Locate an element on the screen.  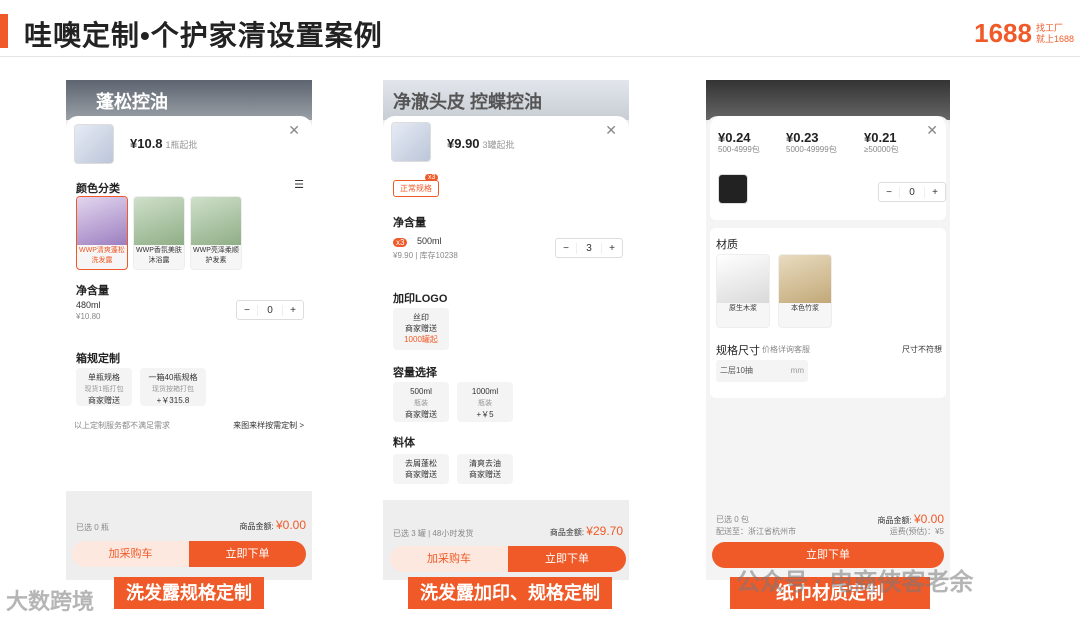
tier-range-2: 5000-49999包 is located at coordinates (811, 149).